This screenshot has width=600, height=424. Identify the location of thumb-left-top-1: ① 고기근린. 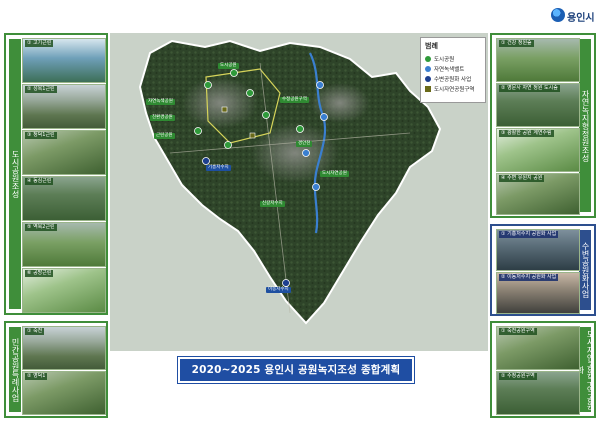
(64, 60).